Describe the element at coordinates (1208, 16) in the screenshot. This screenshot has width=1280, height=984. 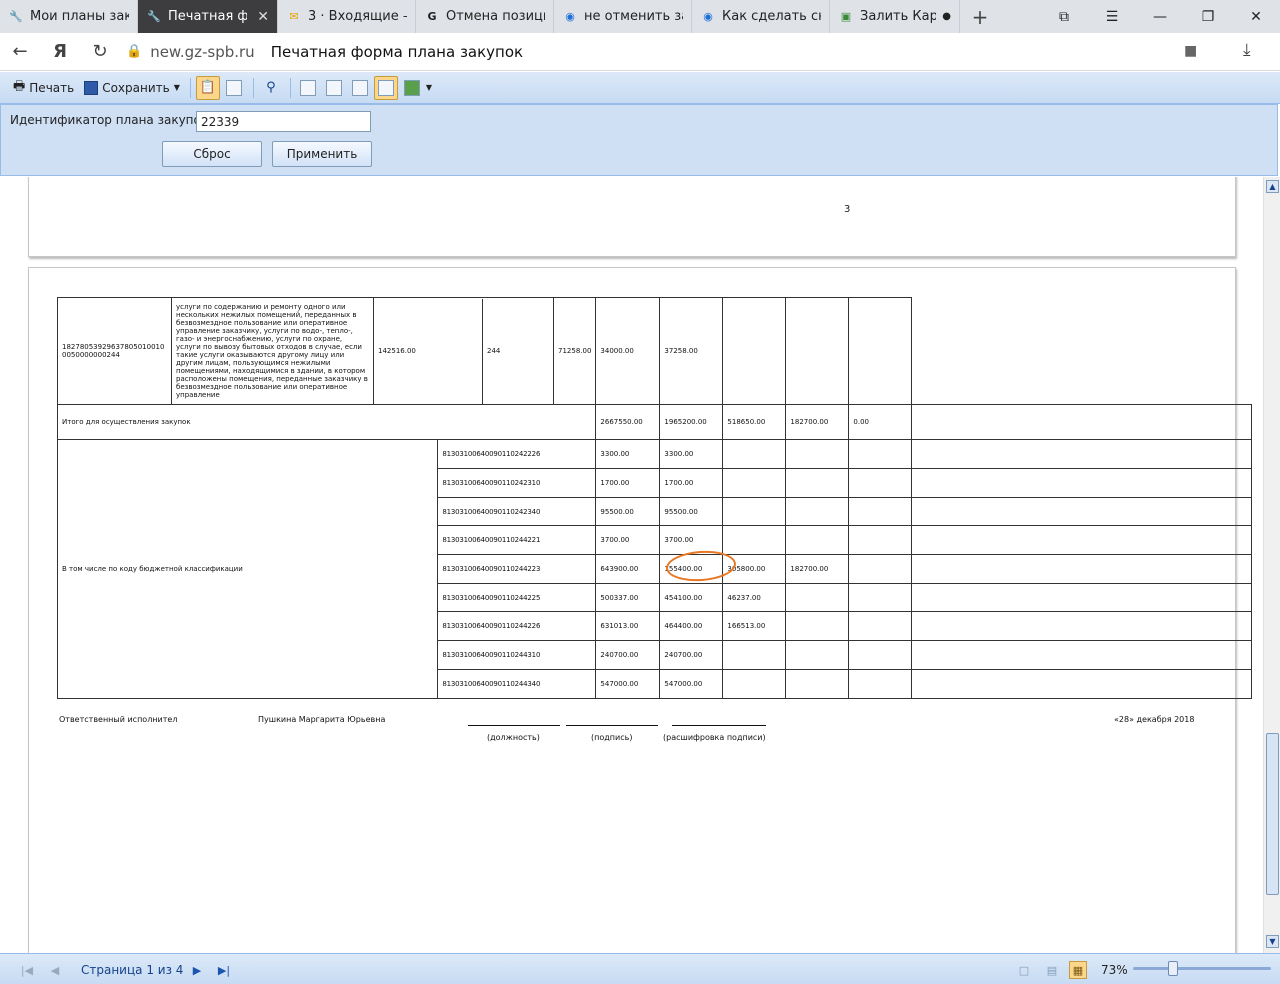
I see `restore-icon: ❐` at that location.